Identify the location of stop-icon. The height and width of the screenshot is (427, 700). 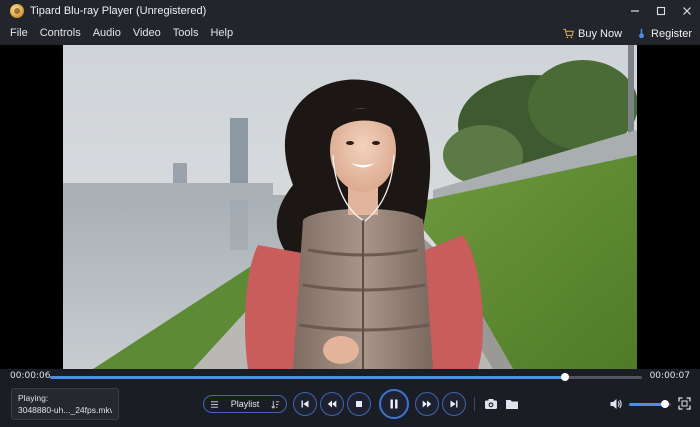
(359, 404).